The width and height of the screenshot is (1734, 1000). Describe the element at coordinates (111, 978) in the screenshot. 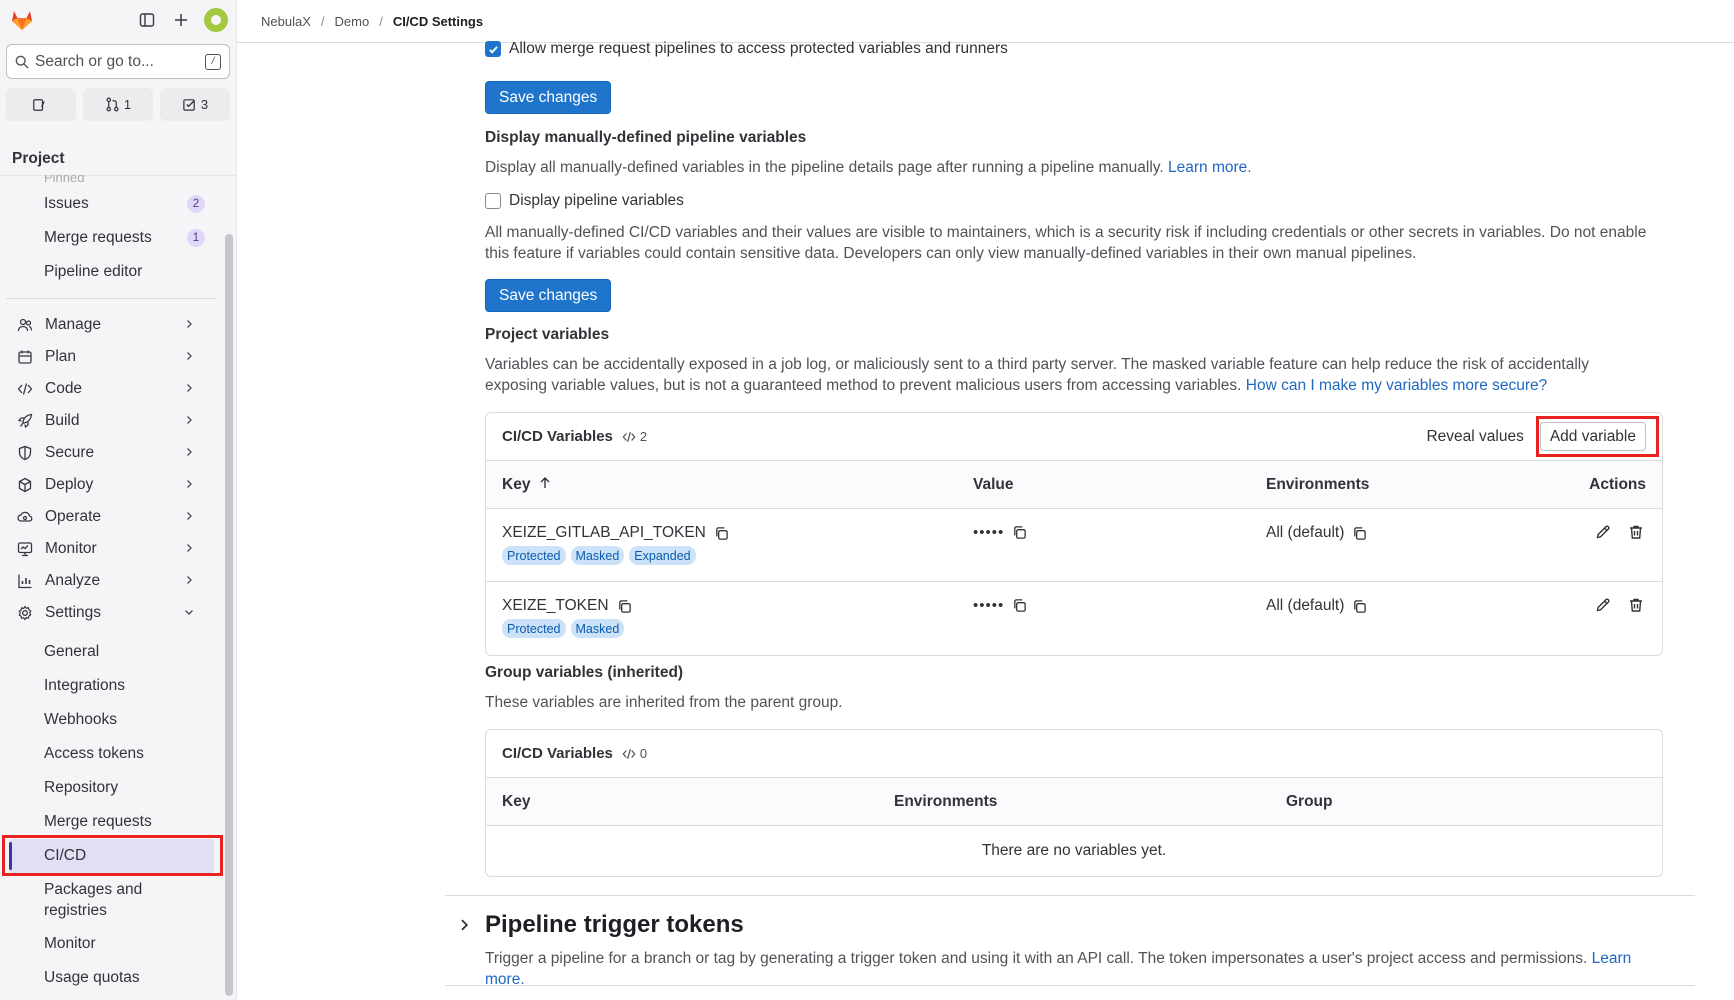

I see `sidebar-item-usage-quotas: Usage quotas` at that location.